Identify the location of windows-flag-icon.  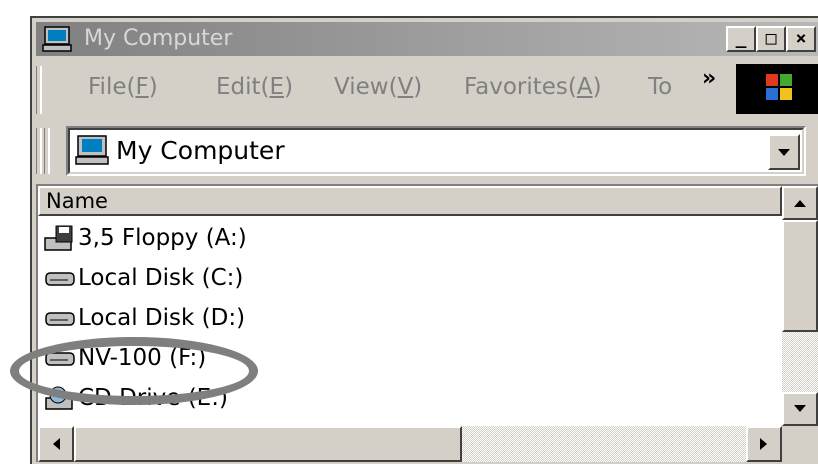
(779, 87).